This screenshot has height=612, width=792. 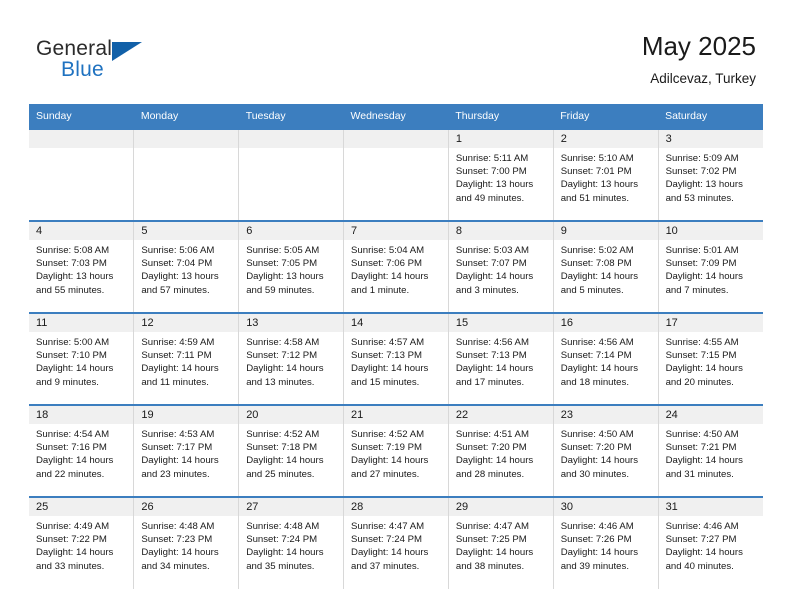 What do you see at coordinates (81, 116) in the screenshot?
I see `weekday-header-sunday: Sunday` at bounding box center [81, 116].